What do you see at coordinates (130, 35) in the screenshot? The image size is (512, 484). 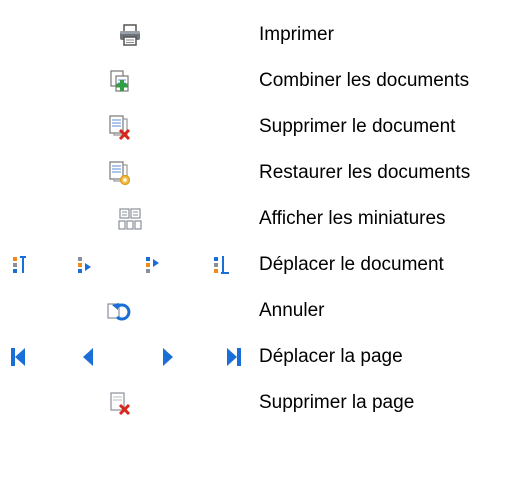 I see `printer-icon` at bounding box center [130, 35].